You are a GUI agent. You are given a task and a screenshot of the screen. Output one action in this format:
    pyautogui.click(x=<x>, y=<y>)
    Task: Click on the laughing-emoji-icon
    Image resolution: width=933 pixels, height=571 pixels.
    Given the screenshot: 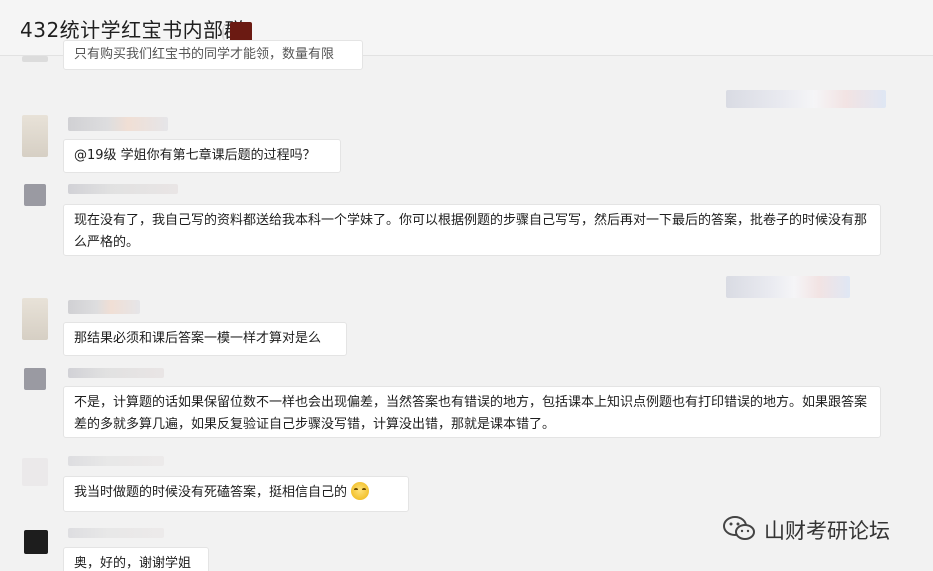 What is the action you would take?
    pyautogui.click(x=360, y=491)
    